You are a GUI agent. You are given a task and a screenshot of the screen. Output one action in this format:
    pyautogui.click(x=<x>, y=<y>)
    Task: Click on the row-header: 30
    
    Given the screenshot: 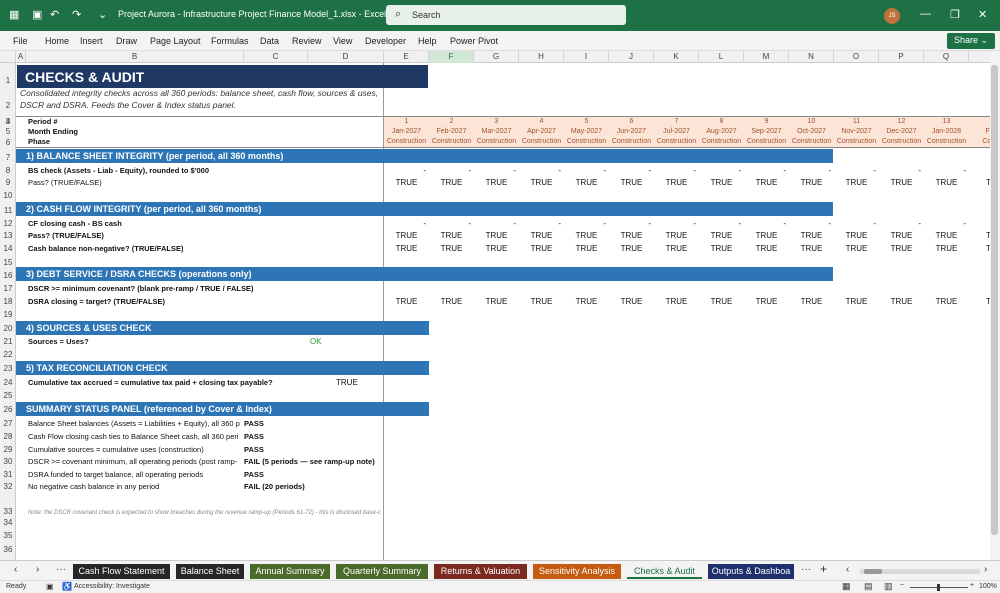 What is the action you would take?
    pyautogui.click(x=8, y=461)
    